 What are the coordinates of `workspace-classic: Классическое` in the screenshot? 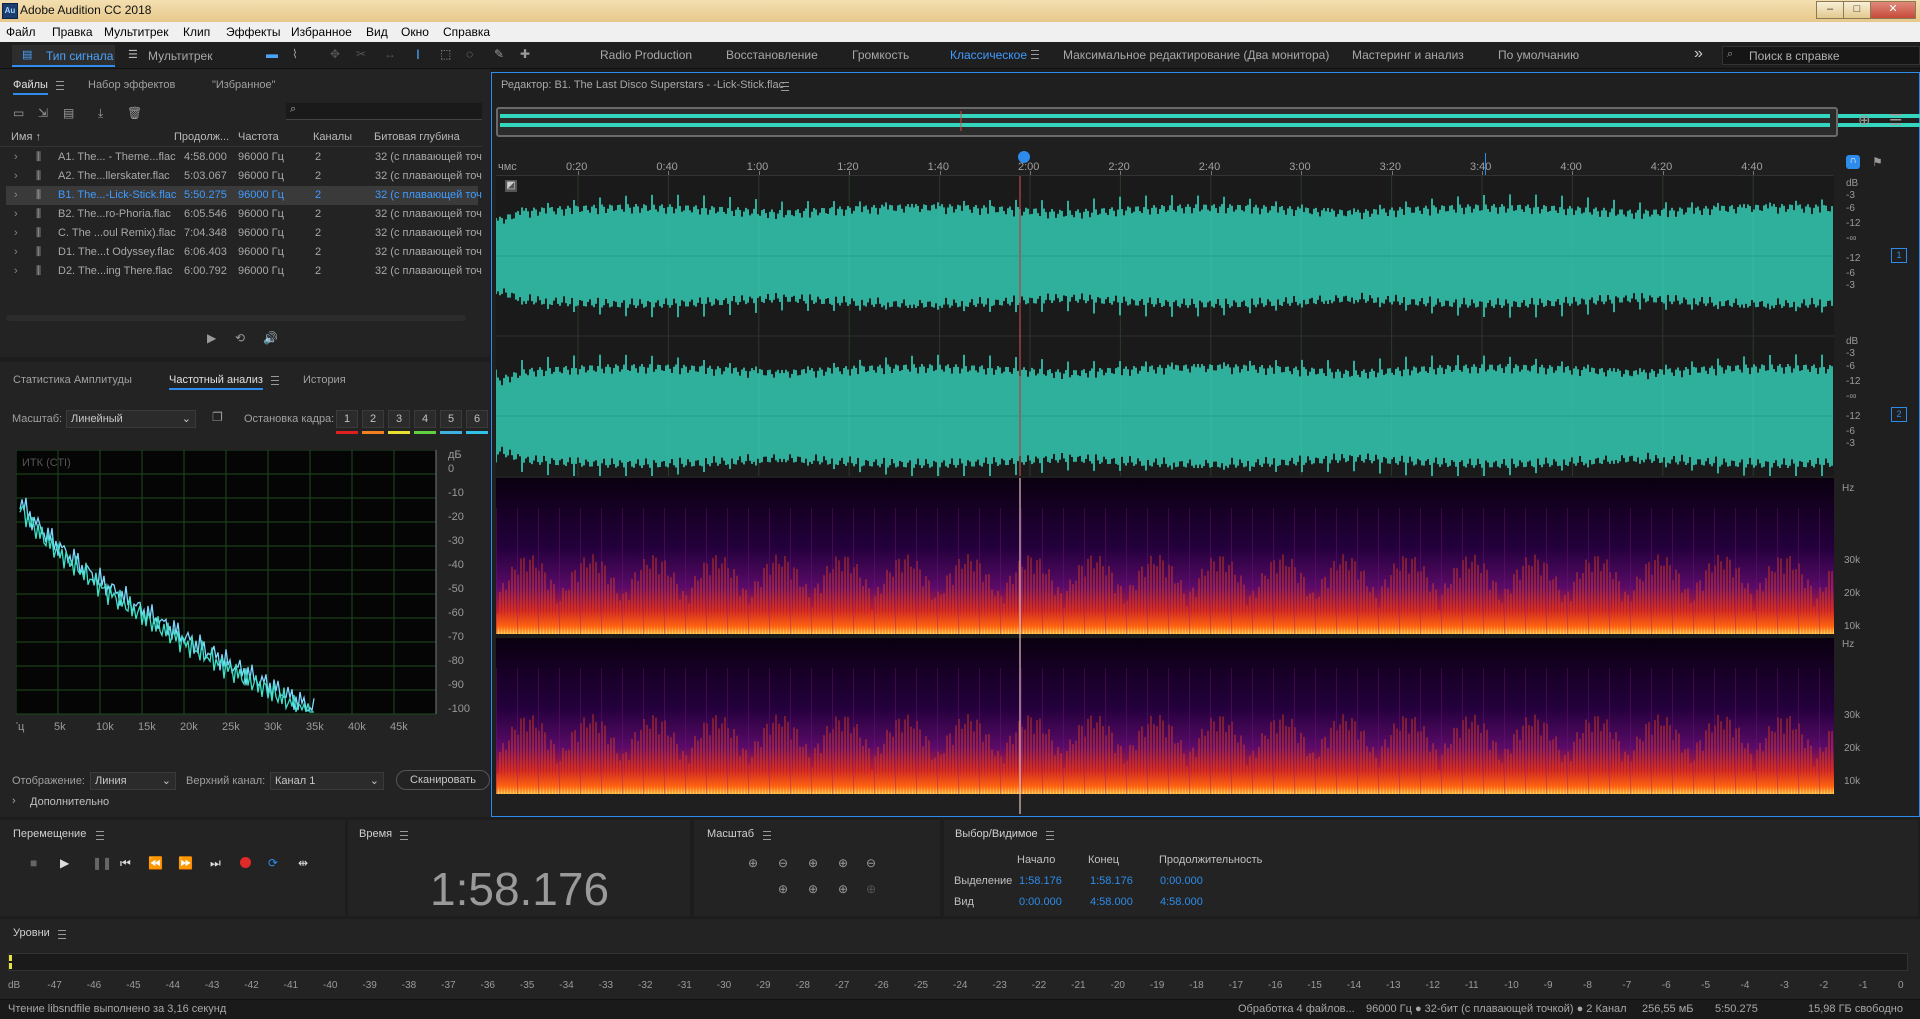 It's located at (988, 55).